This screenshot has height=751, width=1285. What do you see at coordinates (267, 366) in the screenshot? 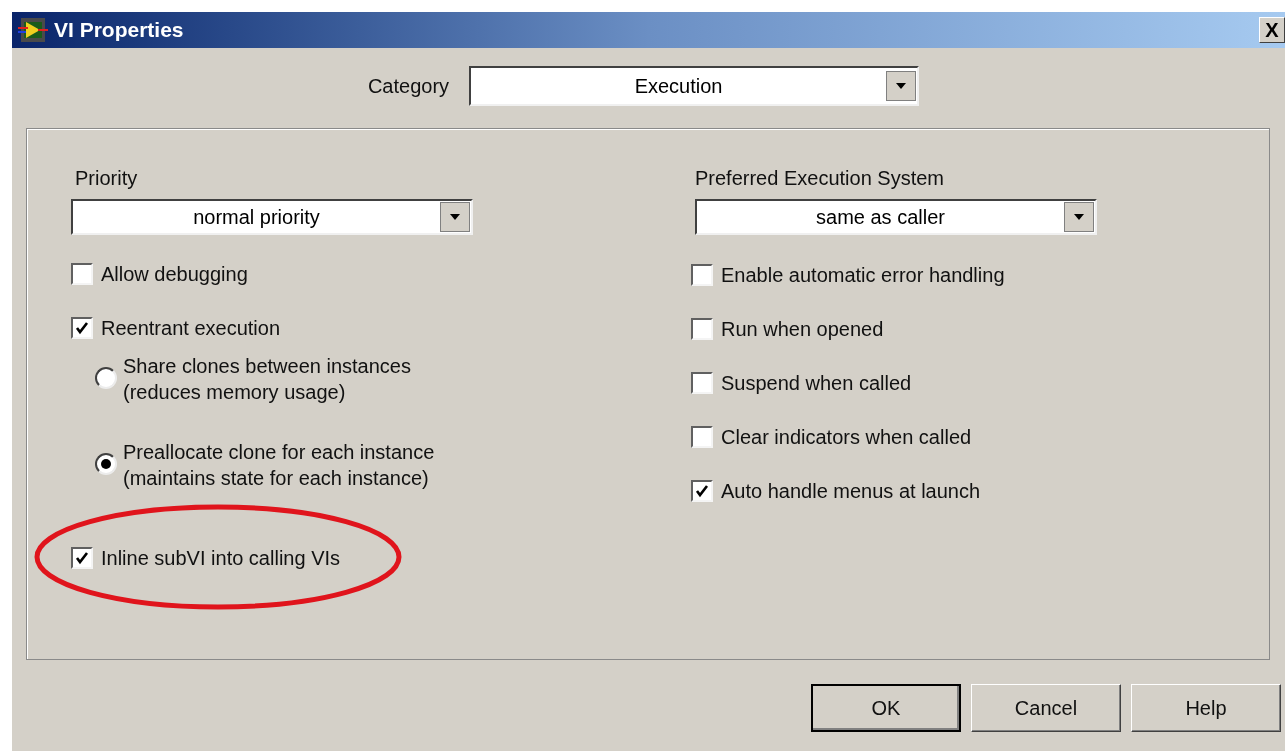
I see `radio-label: Share clones between instances` at bounding box center [267, 366].